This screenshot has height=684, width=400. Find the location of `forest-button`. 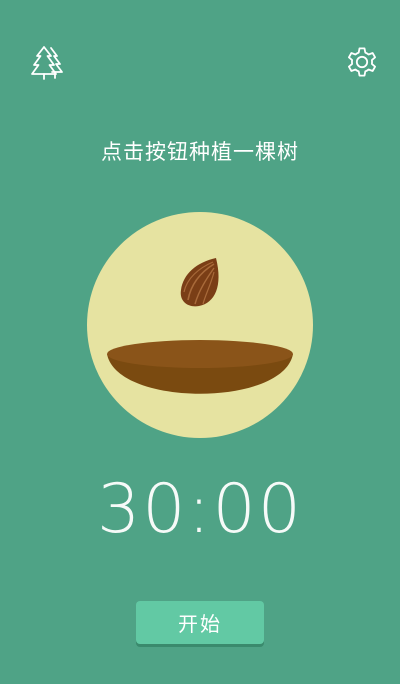

forest-button is located at coordinates (48, 62).